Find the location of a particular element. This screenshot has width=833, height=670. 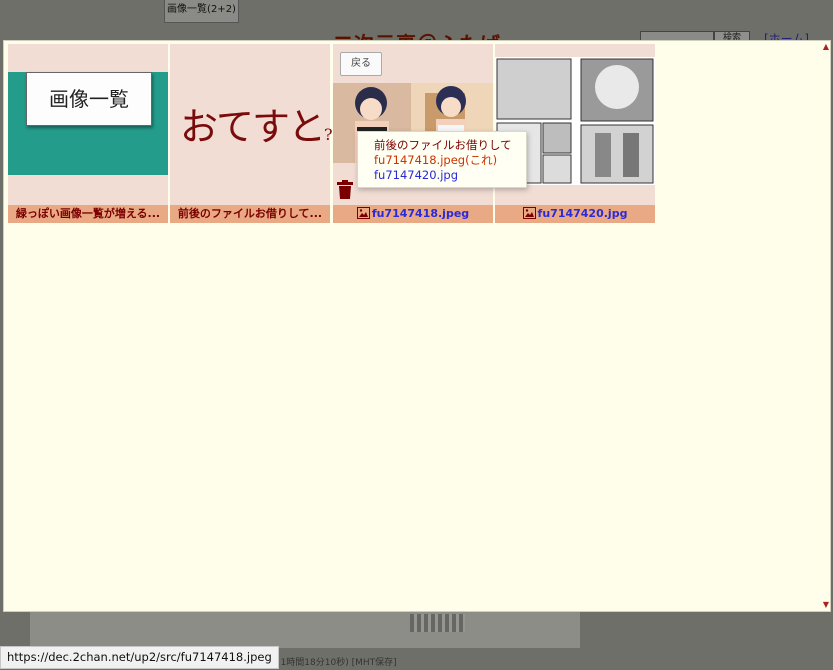

image-list-tab: 画像一覧(2+2) is located at coordinates (201, 11).